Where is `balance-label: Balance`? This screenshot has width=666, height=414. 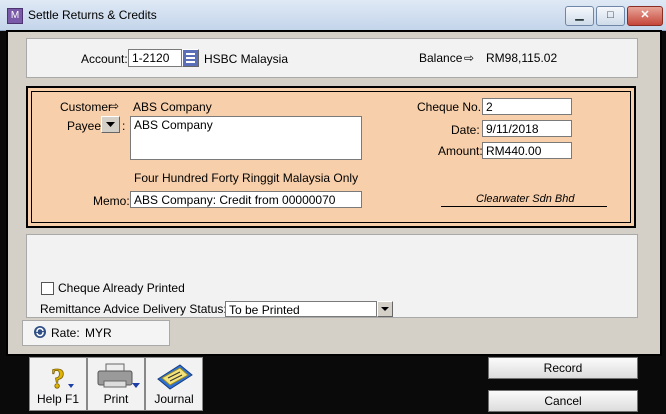
balance-label: Balance is located at coordinates (441, 58).